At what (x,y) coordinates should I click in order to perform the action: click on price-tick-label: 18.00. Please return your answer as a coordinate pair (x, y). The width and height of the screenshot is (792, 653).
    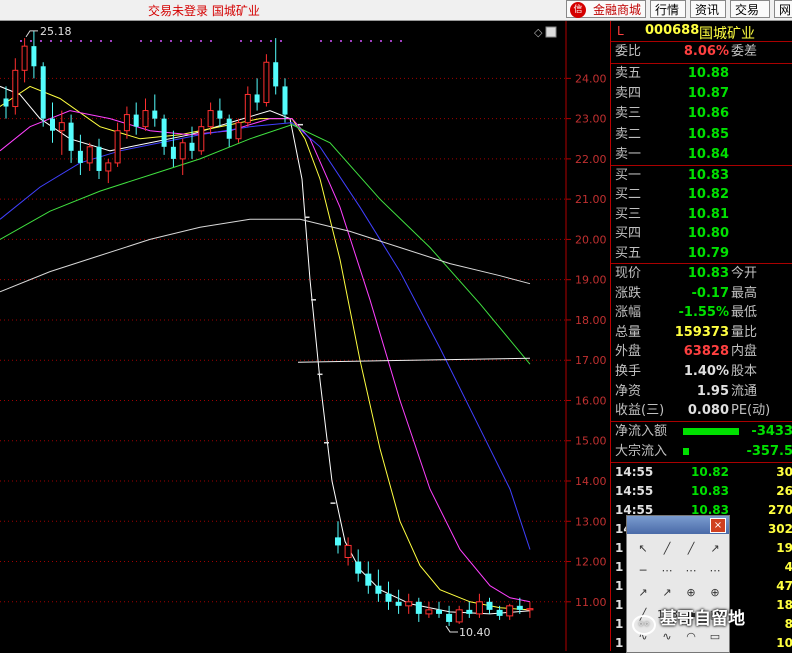
    Looking at the image, I should click on (591, 320).